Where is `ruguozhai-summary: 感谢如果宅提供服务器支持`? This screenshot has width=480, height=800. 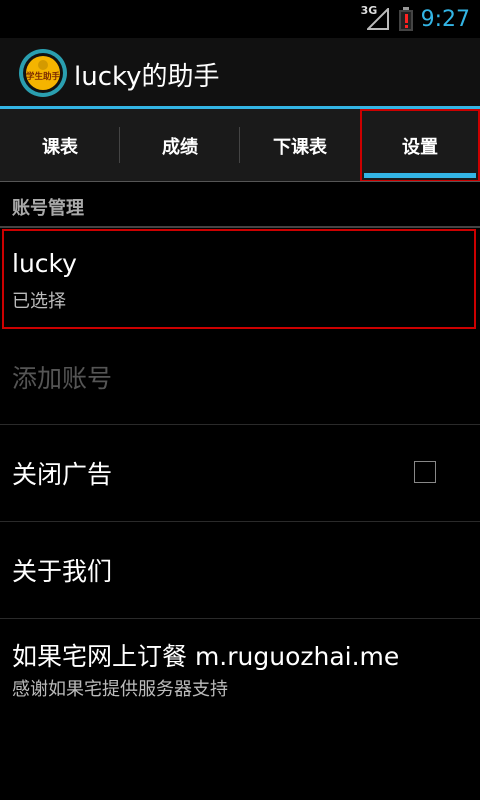 ruguozhai-summary: 感谢如果宅提供服务器支持 is located at coordinates (120, 689).